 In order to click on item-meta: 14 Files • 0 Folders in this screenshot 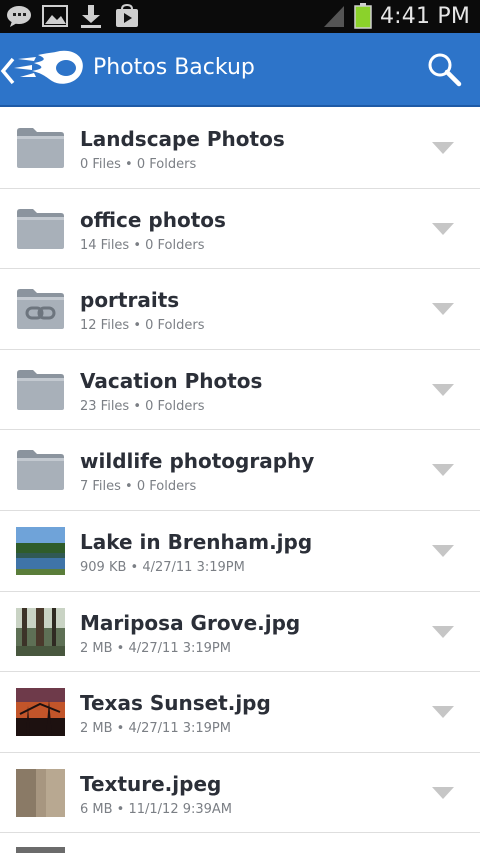, I will do `click(142, 245)`.